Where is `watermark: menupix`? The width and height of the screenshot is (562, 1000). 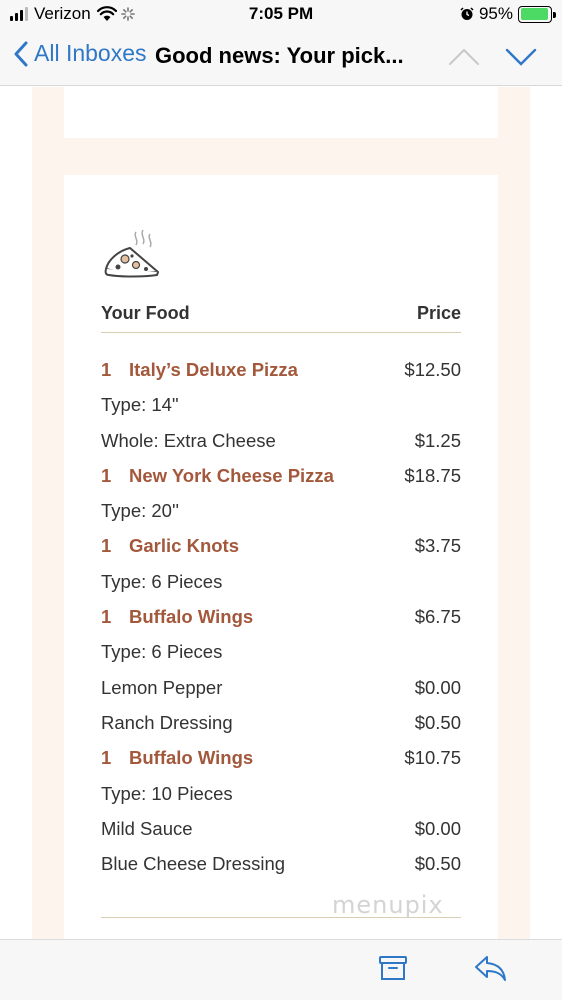
watermark: menupix is located at coordinates (388, 905).